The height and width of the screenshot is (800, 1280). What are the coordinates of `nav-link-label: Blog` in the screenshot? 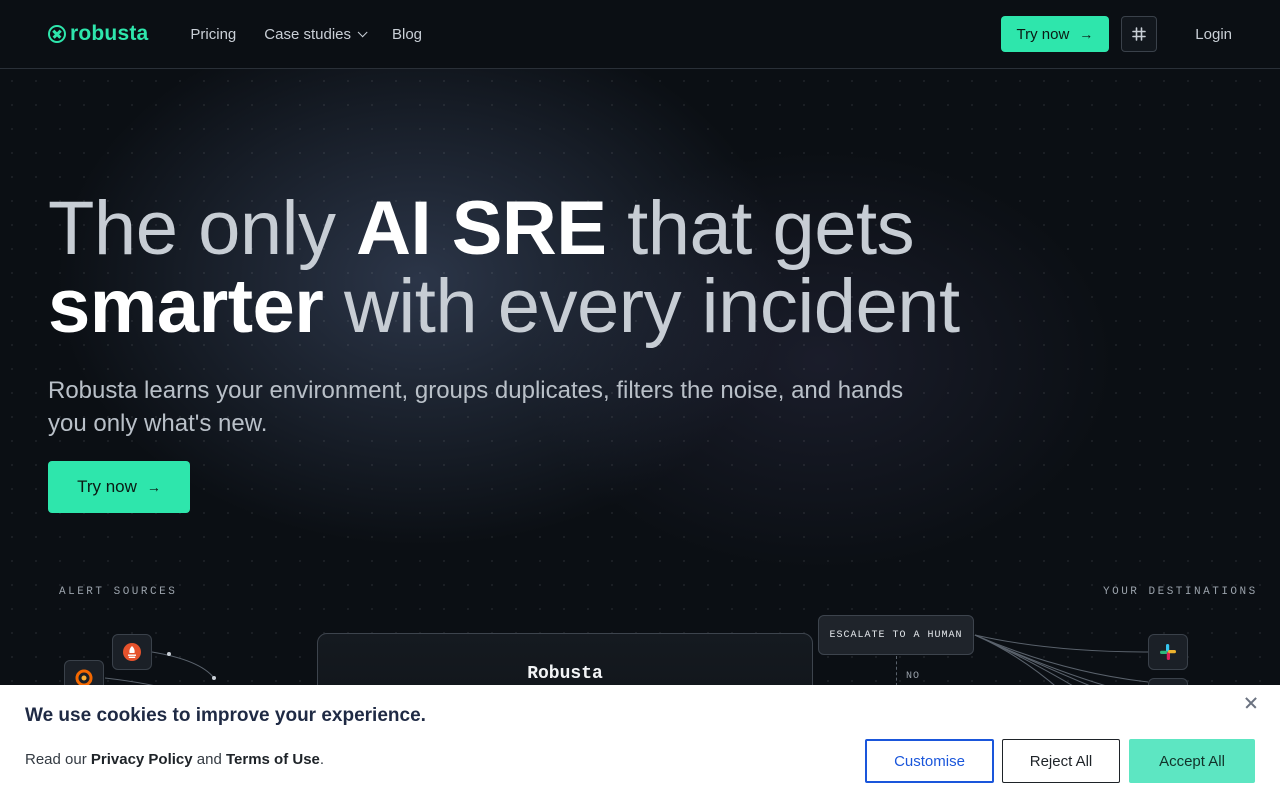 It's located at (407, 34).